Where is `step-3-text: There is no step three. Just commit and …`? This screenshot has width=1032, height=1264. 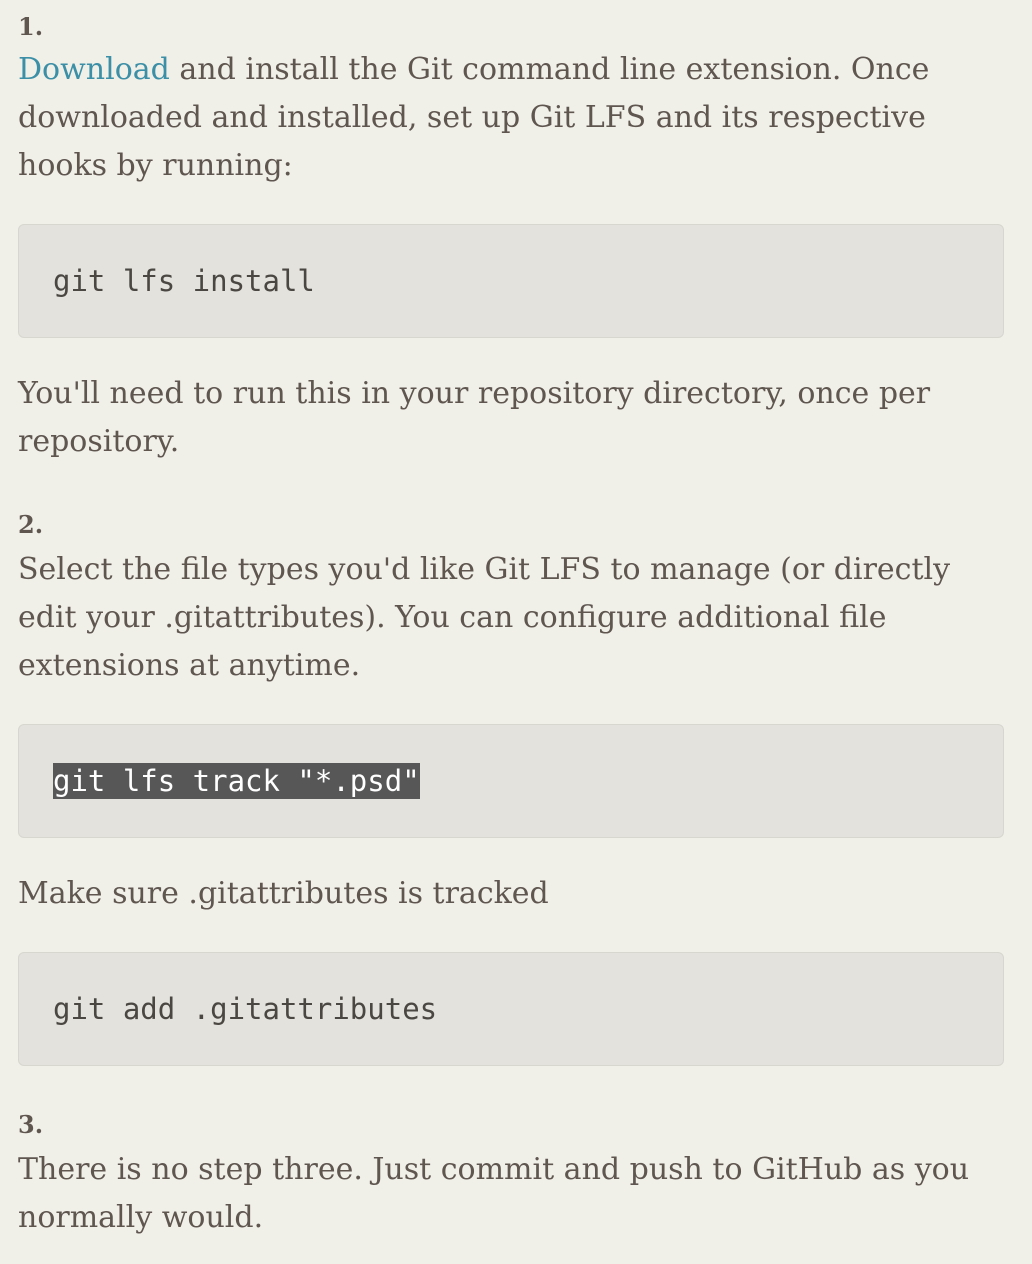
step-3-text: There is no step three. Just commit and … is located at coordinates (494, 1193).